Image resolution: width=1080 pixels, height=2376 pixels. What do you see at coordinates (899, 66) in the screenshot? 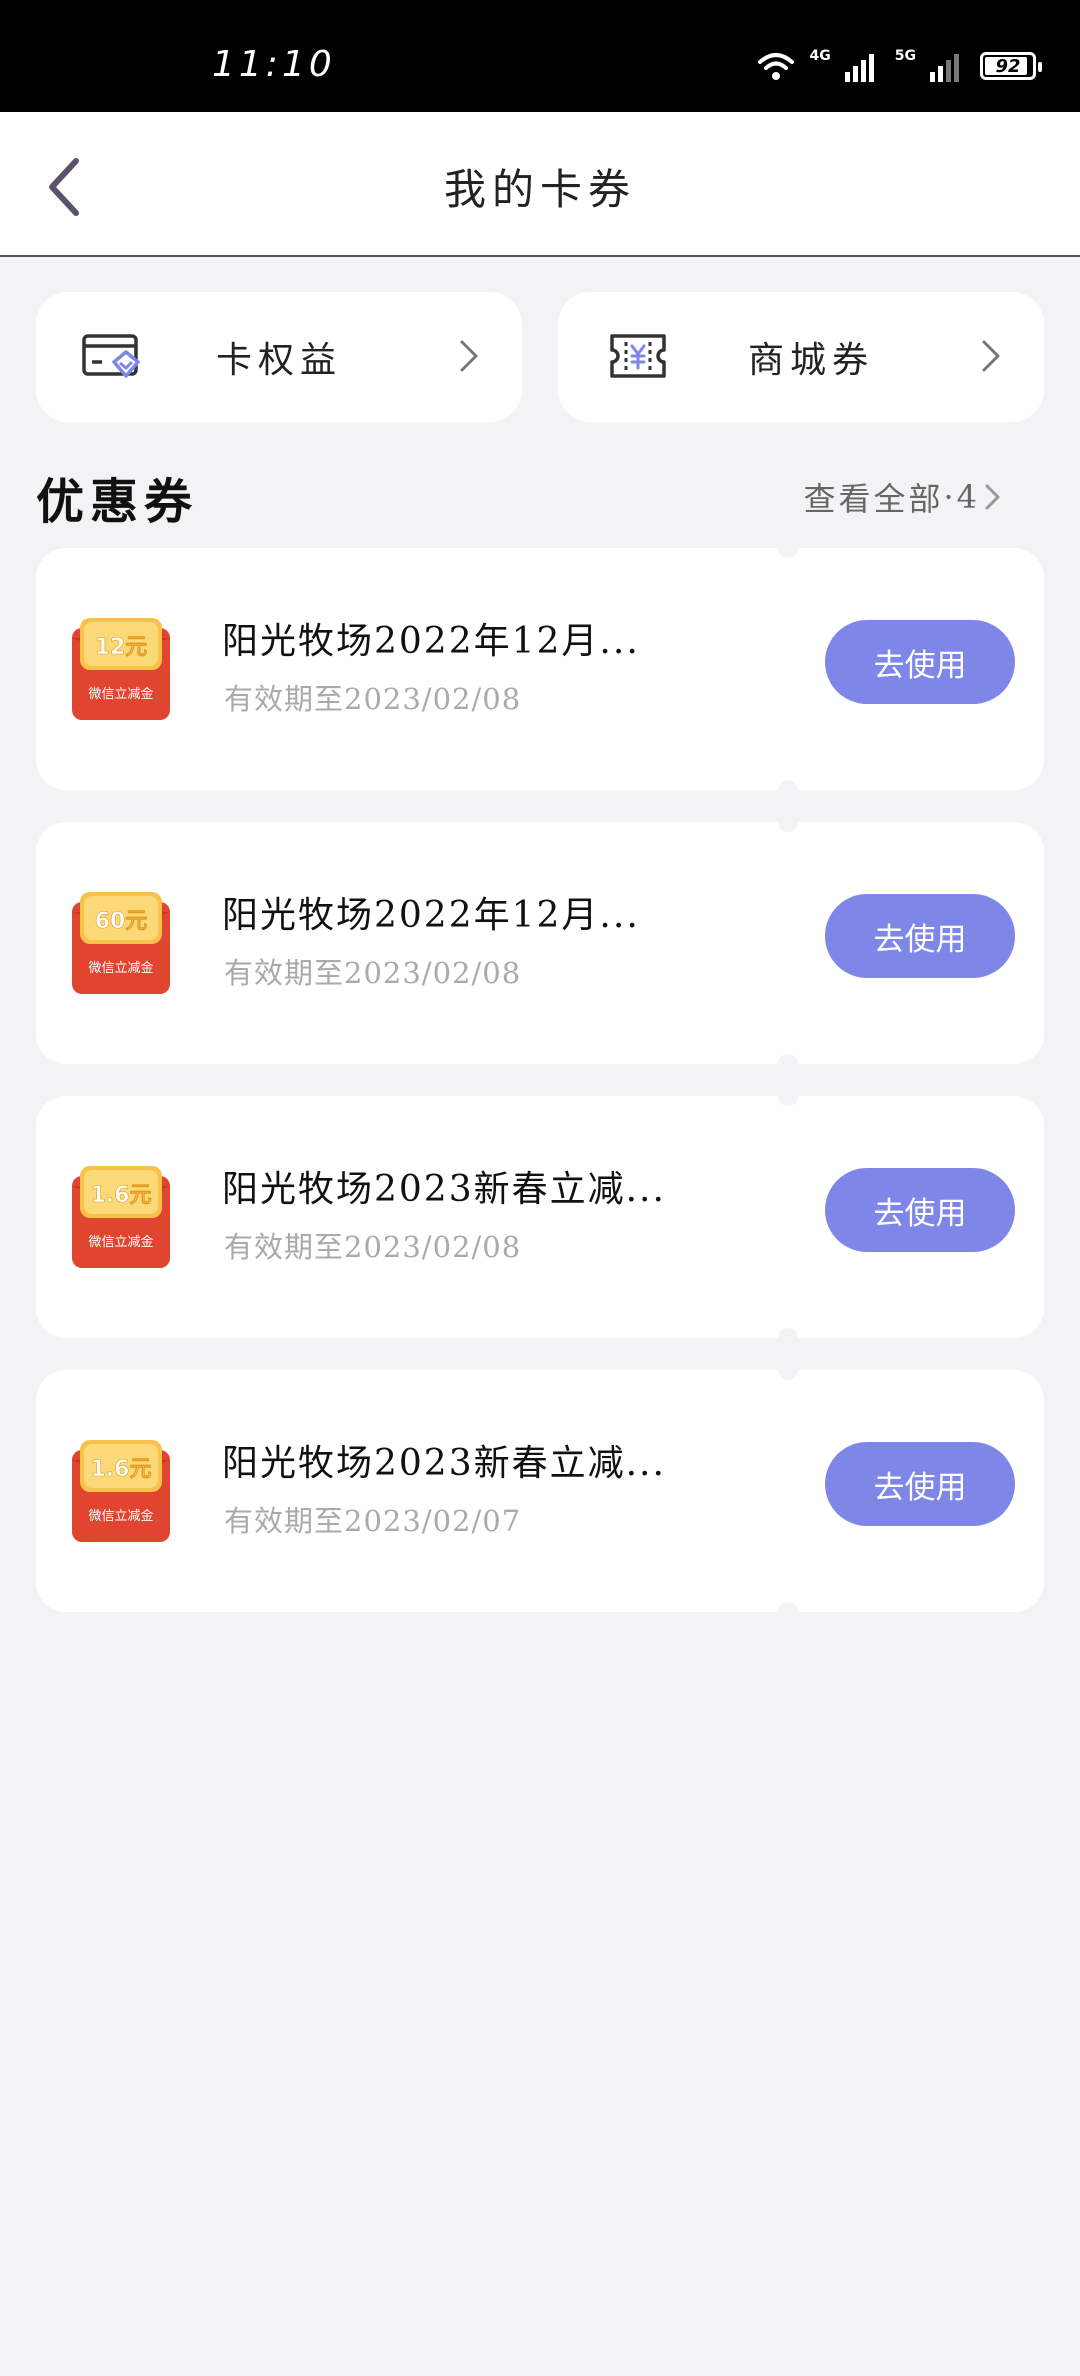
I see `status-icons: 4G 5G 92` at bounding box center [899, 66].